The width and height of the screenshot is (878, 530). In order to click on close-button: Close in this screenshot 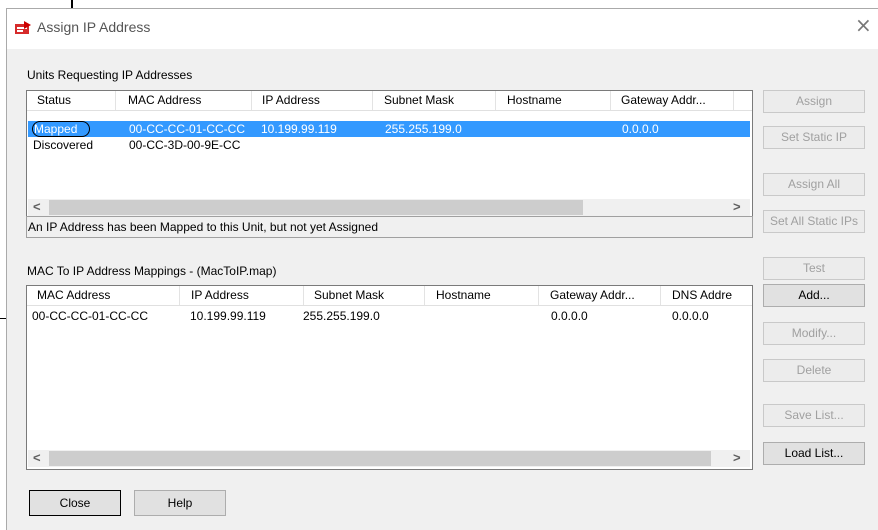, I will do `click(75, 503)`.